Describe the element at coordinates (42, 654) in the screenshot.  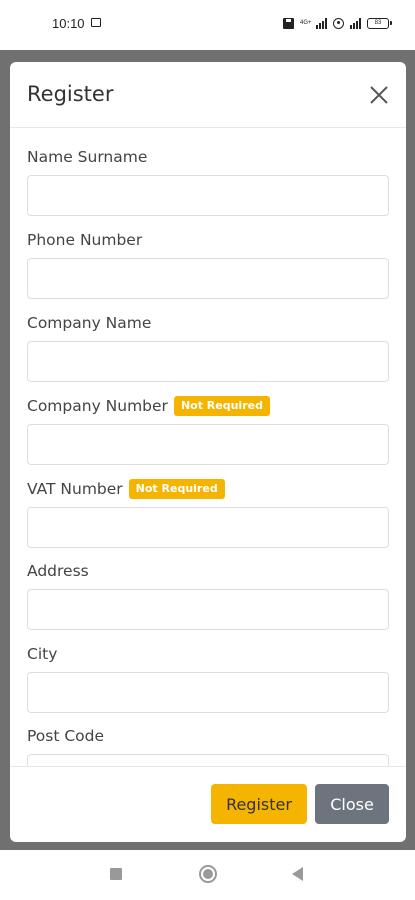
I see `field-label: City` at that location.